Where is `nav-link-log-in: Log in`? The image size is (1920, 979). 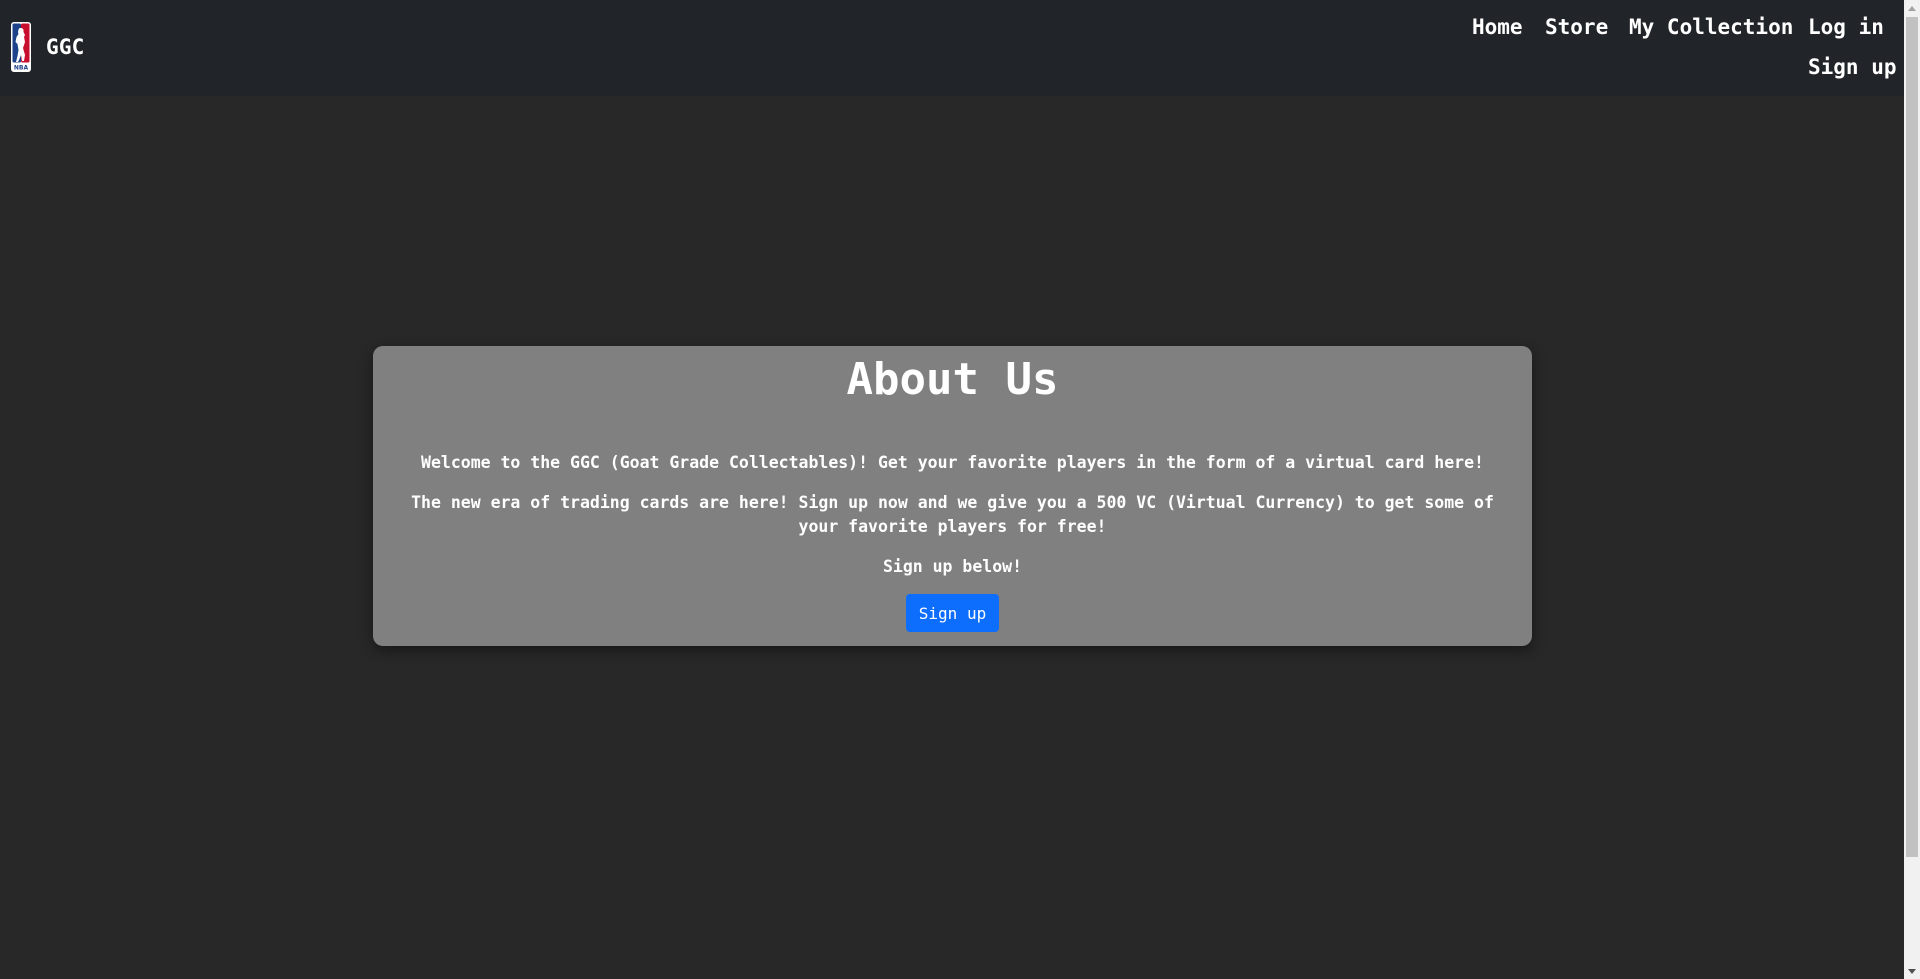
nav-link-log-in: Log in is located at coordinates (1846, 27).